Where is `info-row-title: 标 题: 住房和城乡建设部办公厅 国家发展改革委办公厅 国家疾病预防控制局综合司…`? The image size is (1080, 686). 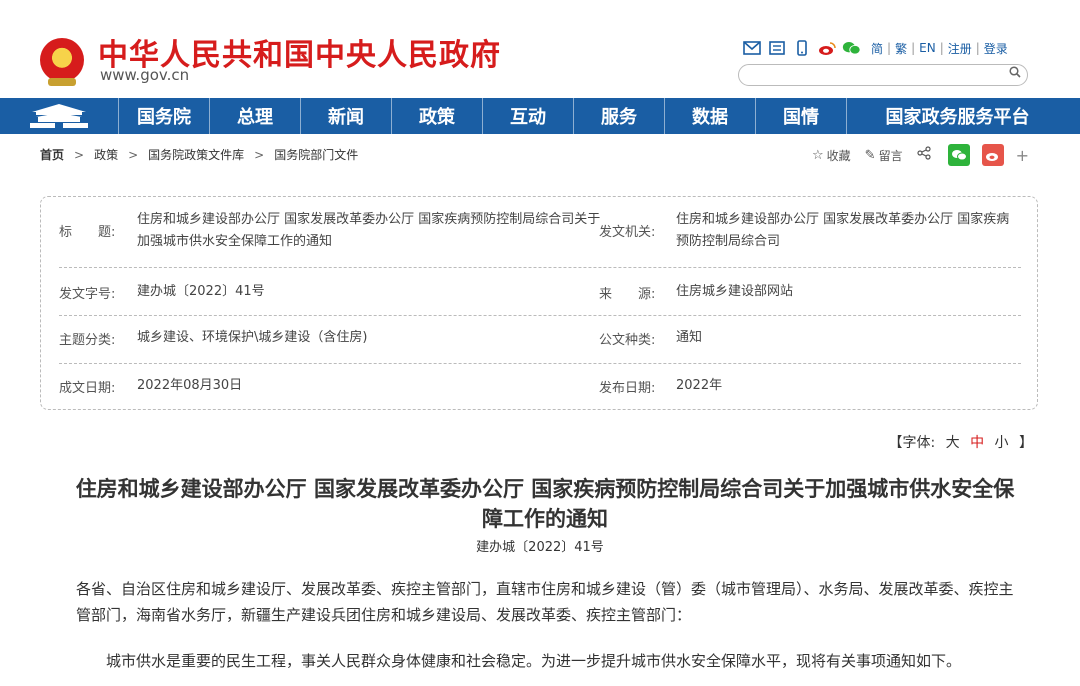 info-row-title: 标 题: 住房和城乡建设部办公厅 国家发展改革委办公厅 国家疾病预防控制局综合司… is located at coordinates (540, 231).